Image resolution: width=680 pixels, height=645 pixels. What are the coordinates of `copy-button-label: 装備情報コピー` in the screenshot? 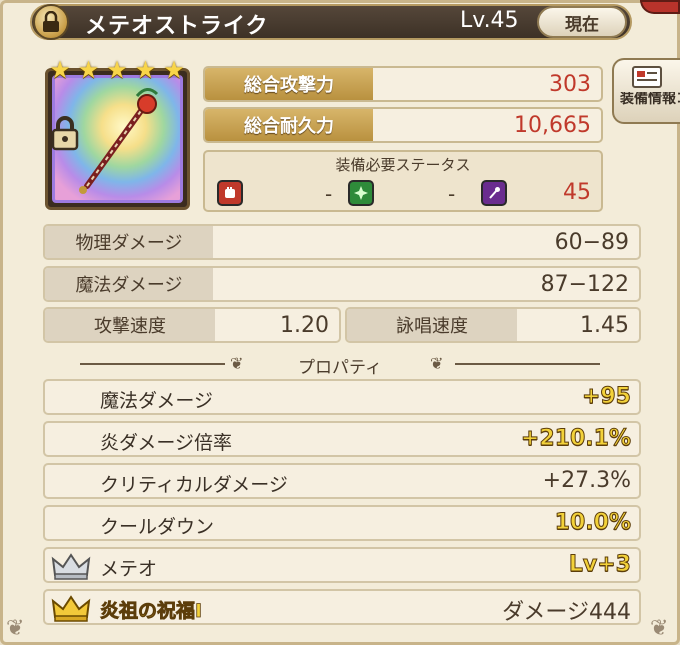 It's located at (650, 99).